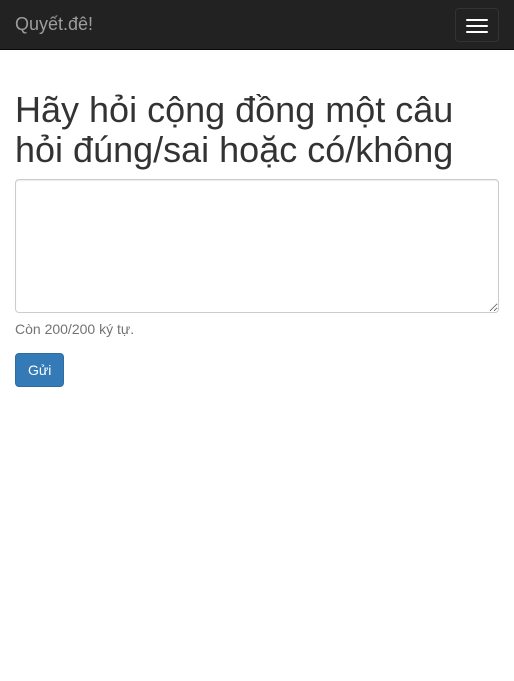  What do you see at coordinates (257, 25) in the screenshot?
I see `top-navbar: Quyết.đê!` at bounding box center [257, 25].